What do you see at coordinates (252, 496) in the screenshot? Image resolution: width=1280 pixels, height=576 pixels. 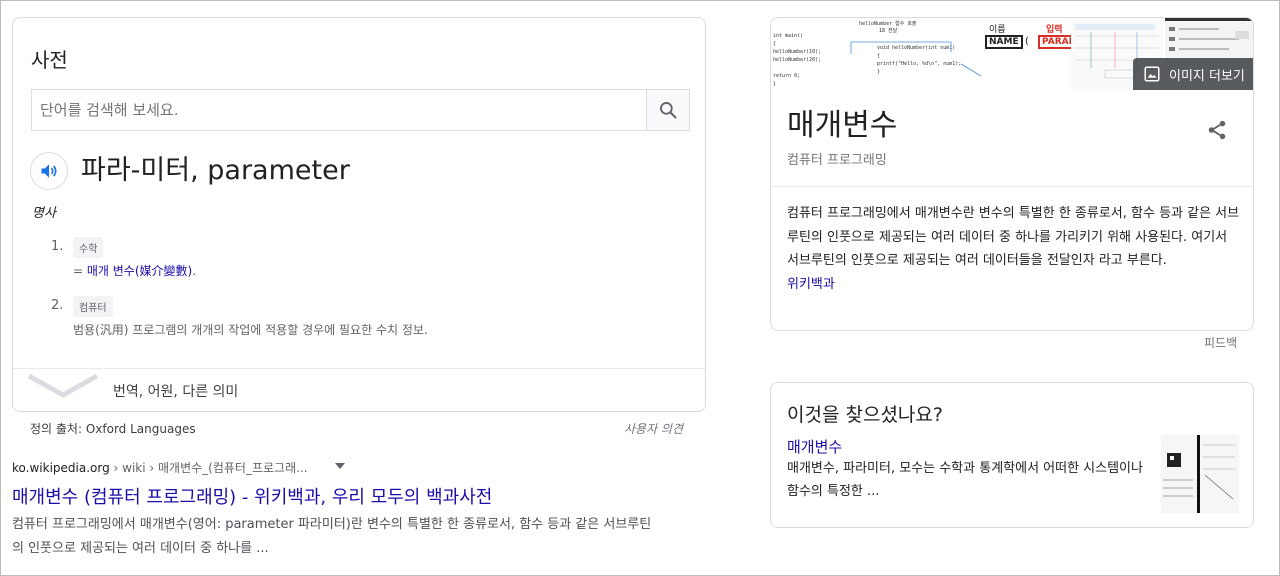 I see `result-title-link: 매개변수 (컴퓨터 프로그래밍) - 위키백과, 우리 모두의 백과사전` at bounding box center [252, 496].